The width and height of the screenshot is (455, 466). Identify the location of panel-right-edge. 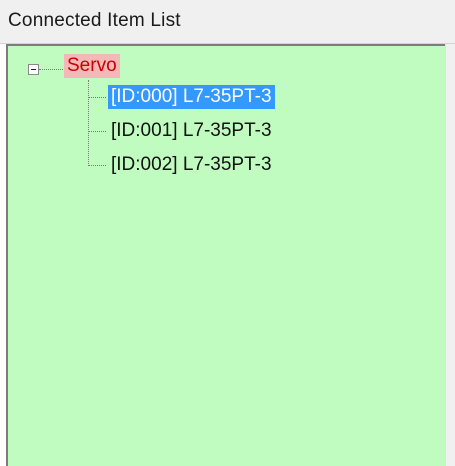
(450, 255).